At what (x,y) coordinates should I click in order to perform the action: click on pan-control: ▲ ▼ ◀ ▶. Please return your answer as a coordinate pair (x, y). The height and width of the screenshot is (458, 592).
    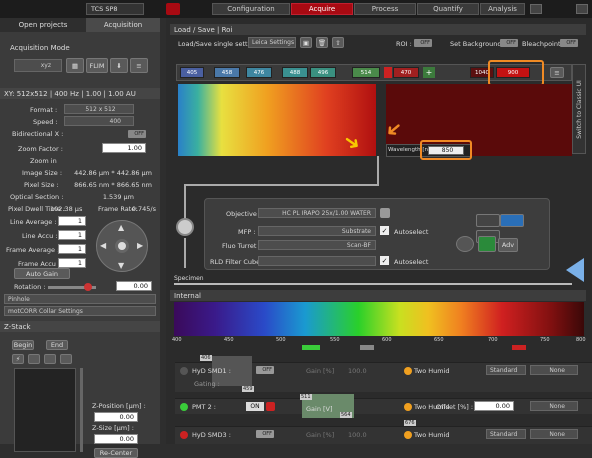
    Looking at the image, I should click on (122, 246).